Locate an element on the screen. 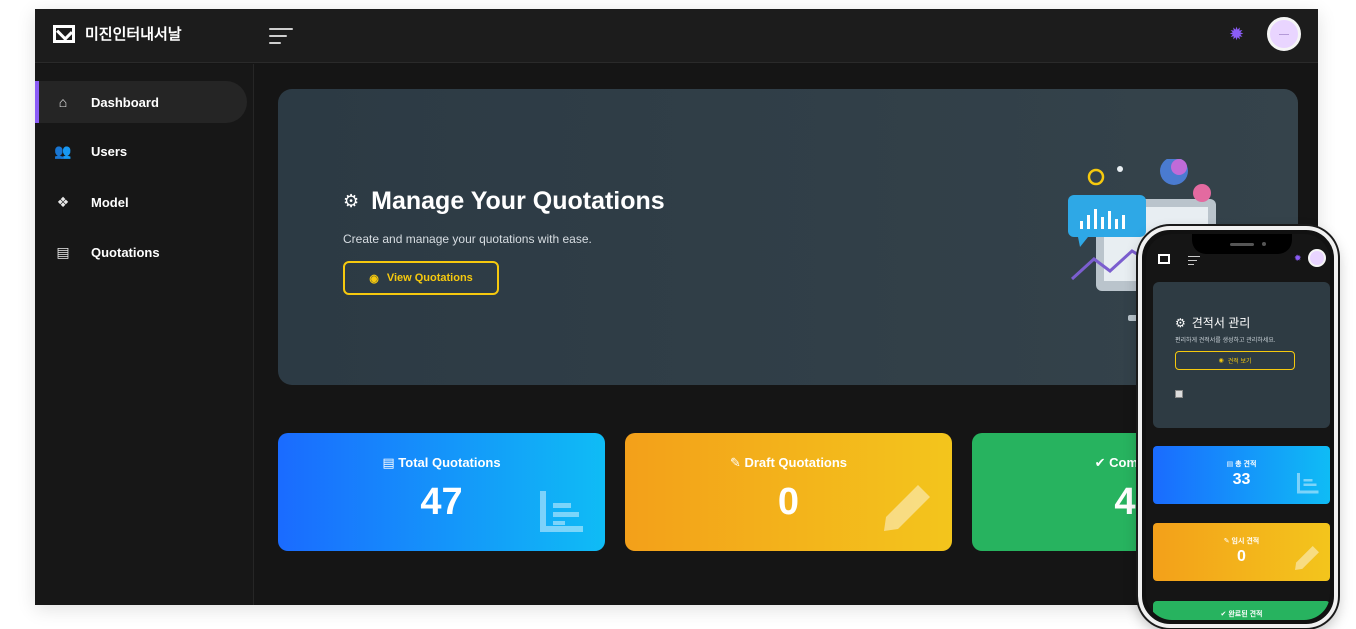 This screenshot has height=629, width=1356. hero-title: ⚙ Manage Your Quotations is located at coordinates (504, 201).